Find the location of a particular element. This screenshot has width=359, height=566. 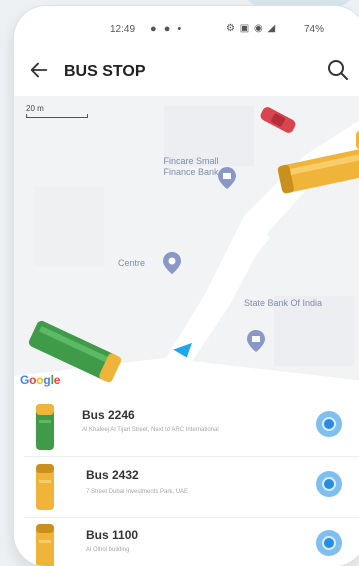

bus-address: 7 Street Dubai Investments Park, UAE is located at coordinates (137, 492).